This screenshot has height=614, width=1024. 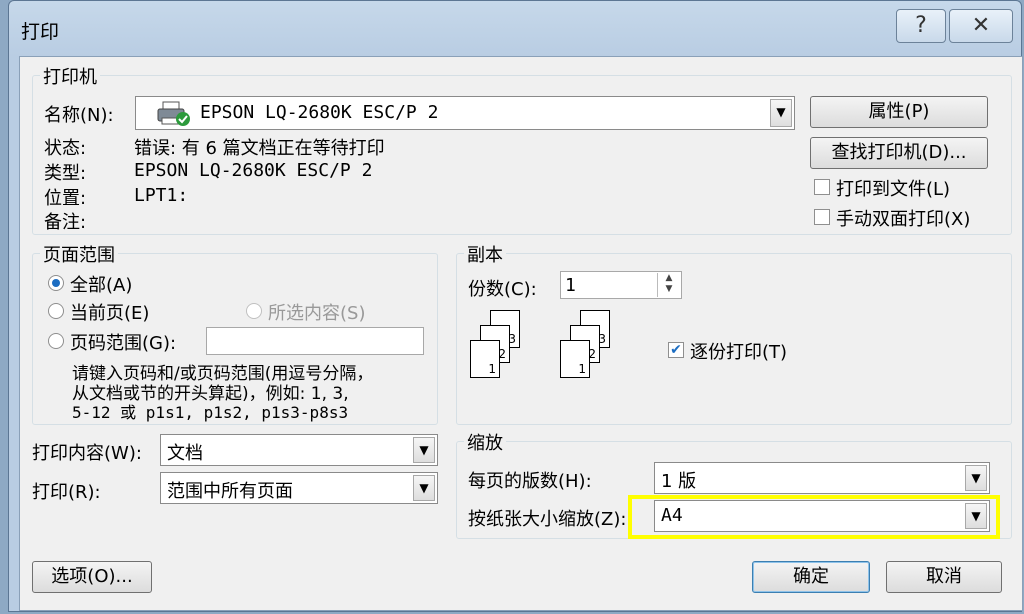 What do you see at coordinates (738, 351) in the screenshot?
I see `collate-label: 逐份打印(T)` at bounding box center [738, 351].